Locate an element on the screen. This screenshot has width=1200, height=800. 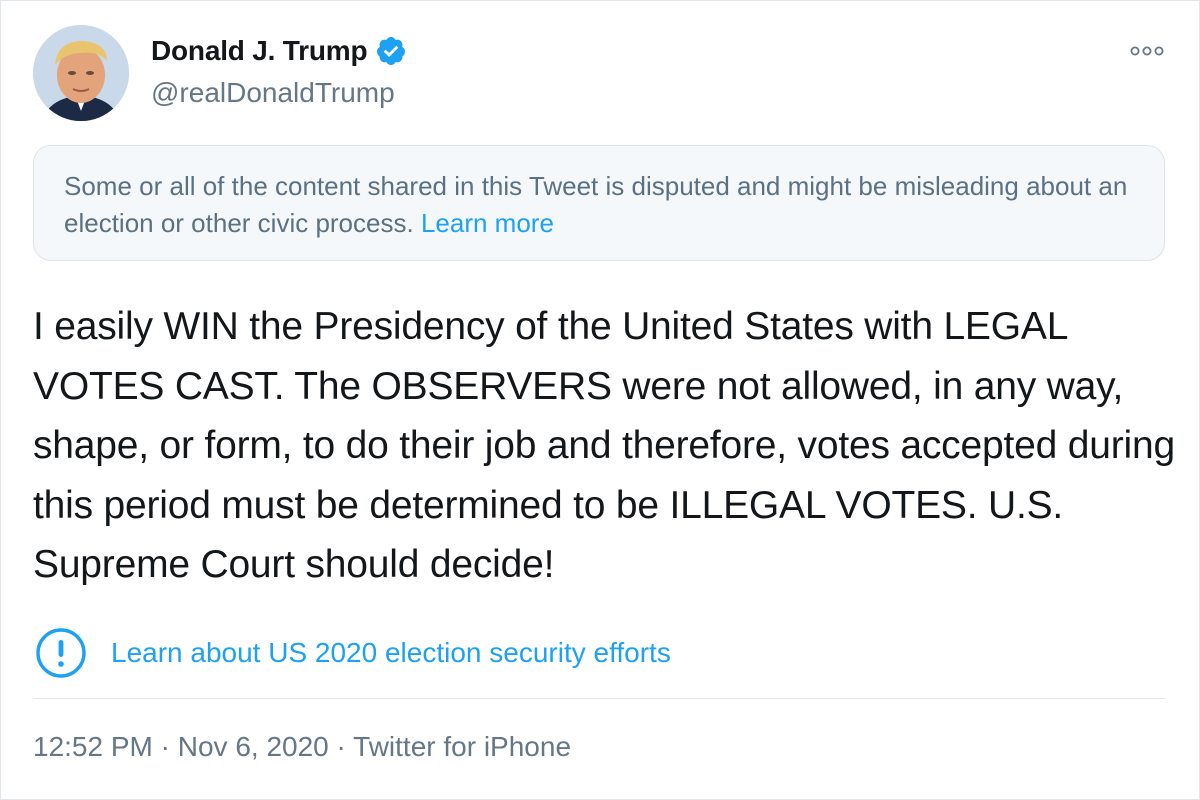
avatar-image is located at coordinates (81, 73).